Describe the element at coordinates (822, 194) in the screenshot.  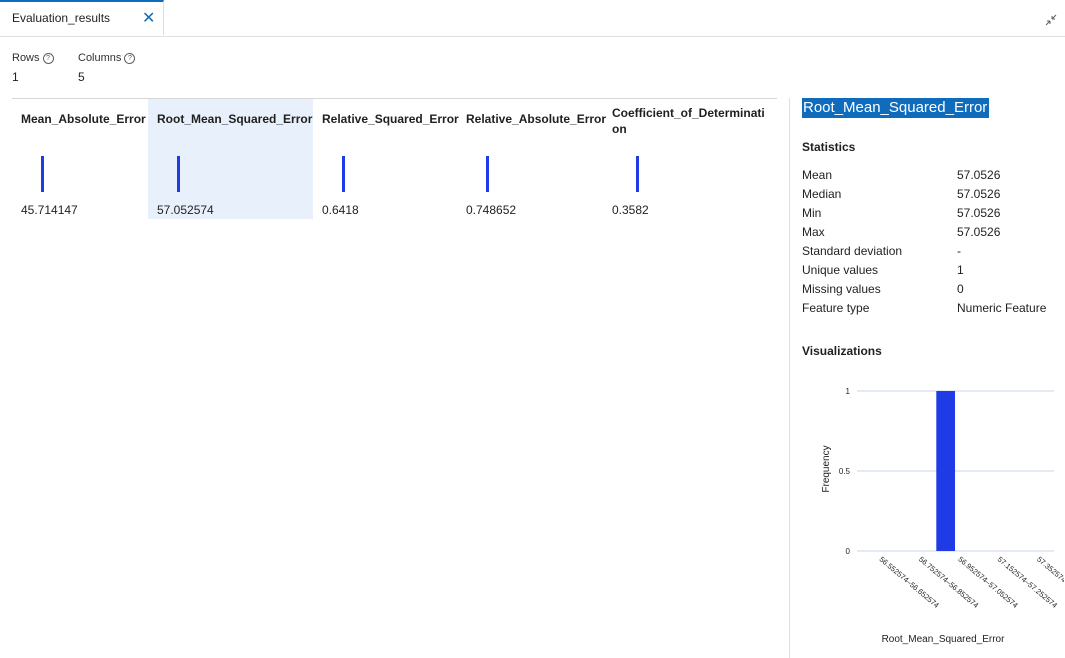
I see `stat-label: Median` at that location.